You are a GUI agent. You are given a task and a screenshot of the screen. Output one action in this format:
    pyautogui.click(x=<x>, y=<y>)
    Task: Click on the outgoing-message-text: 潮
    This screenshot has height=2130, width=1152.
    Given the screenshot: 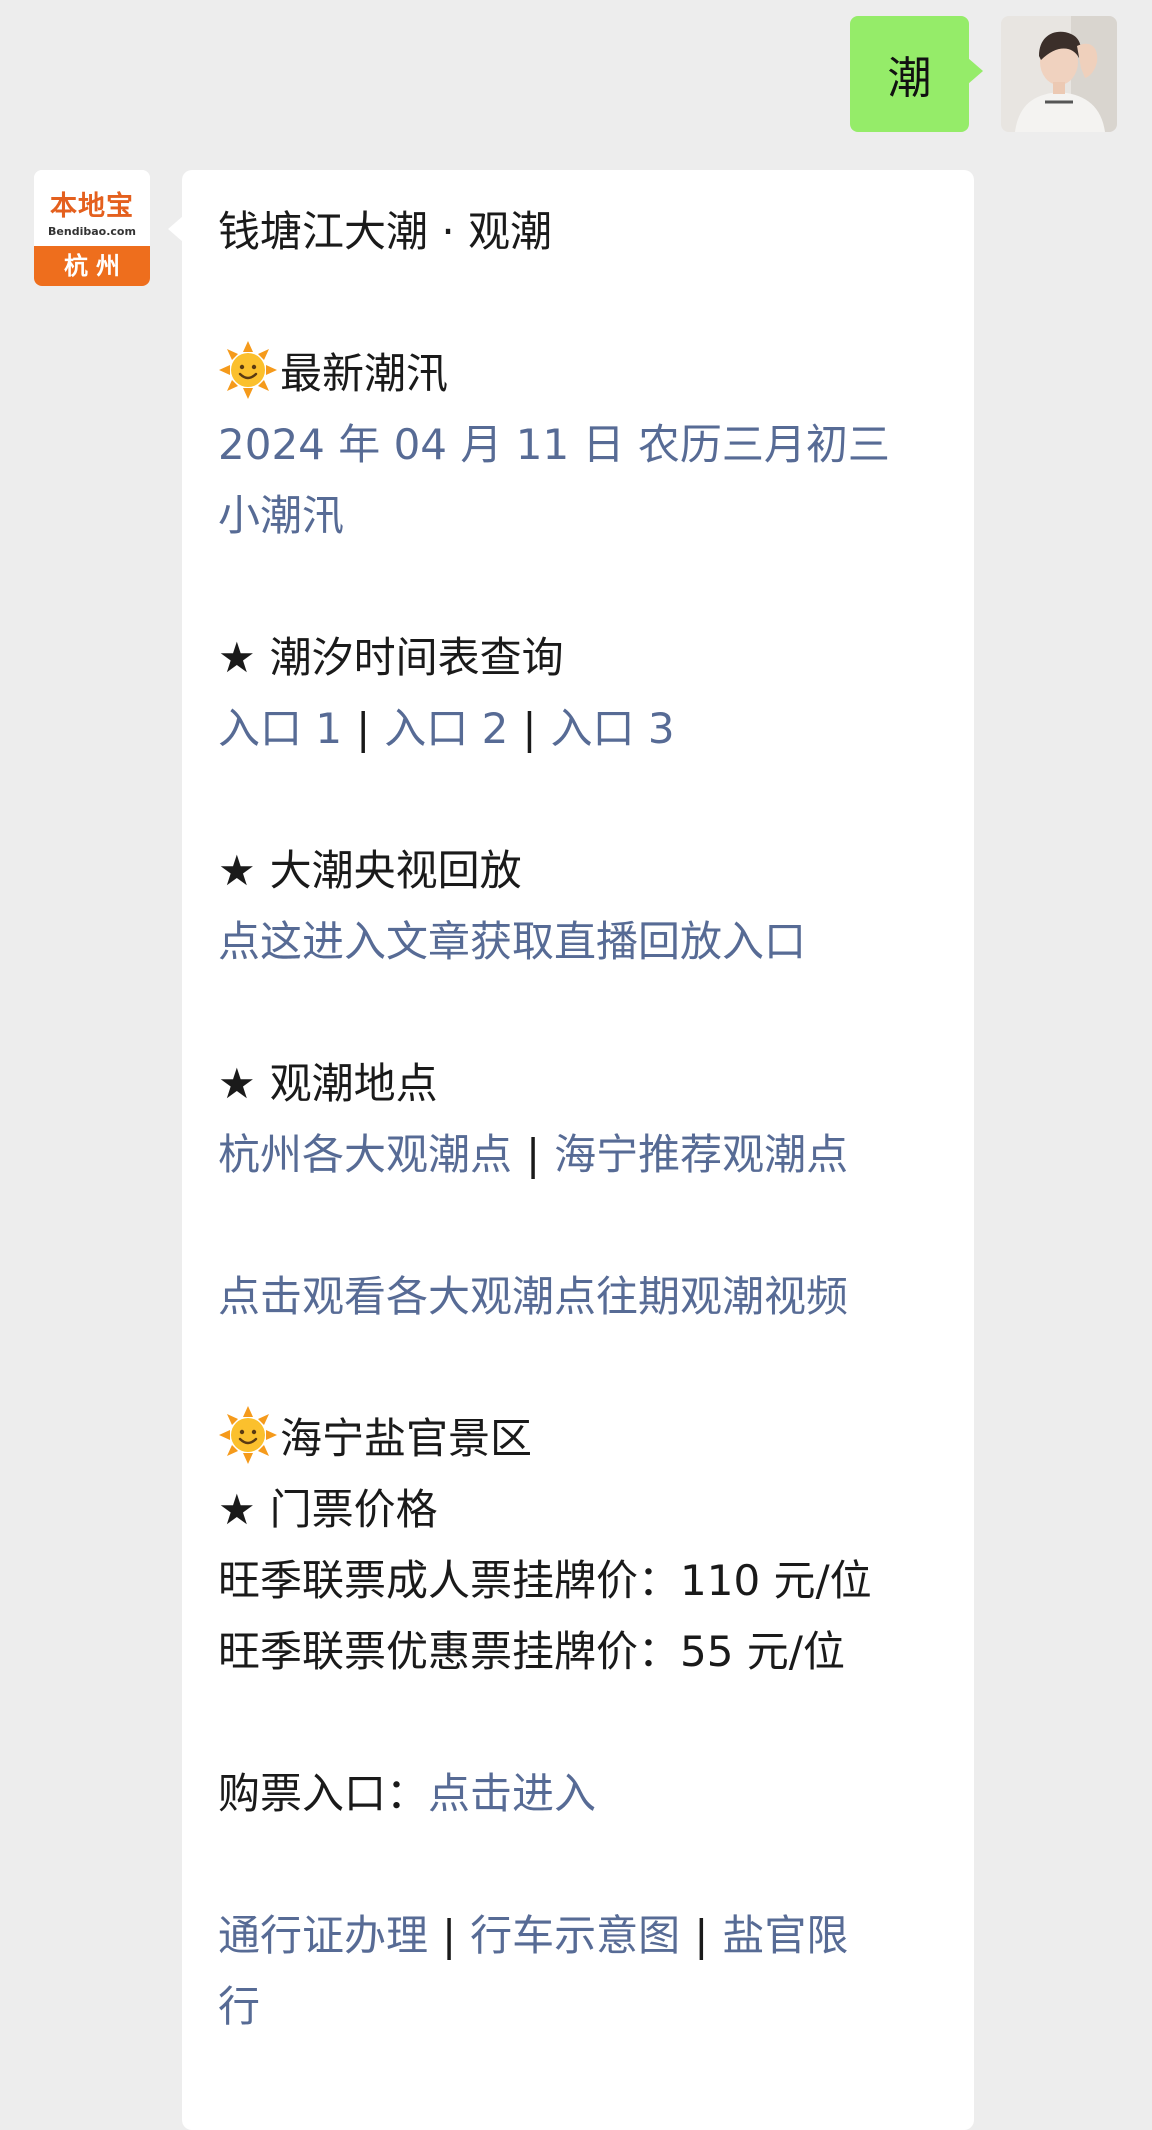 What is the action you would take?
    pyautogui.click(x=909, y=78)
    